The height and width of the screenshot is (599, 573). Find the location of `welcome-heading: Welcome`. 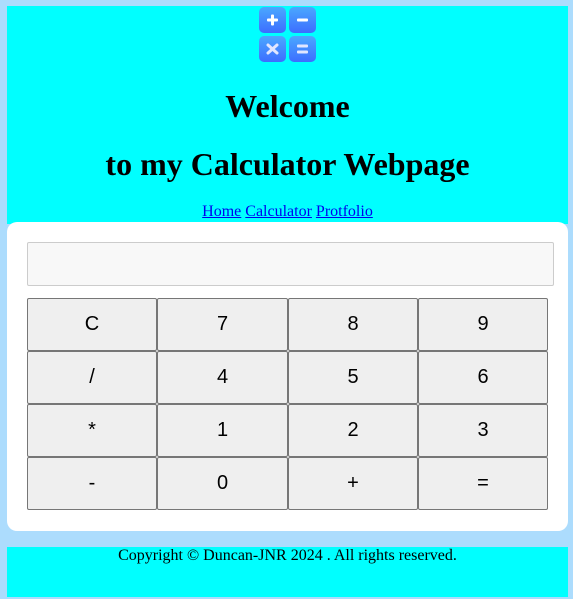

welcome-heading: Welcome is located at coordinates (287, 106).